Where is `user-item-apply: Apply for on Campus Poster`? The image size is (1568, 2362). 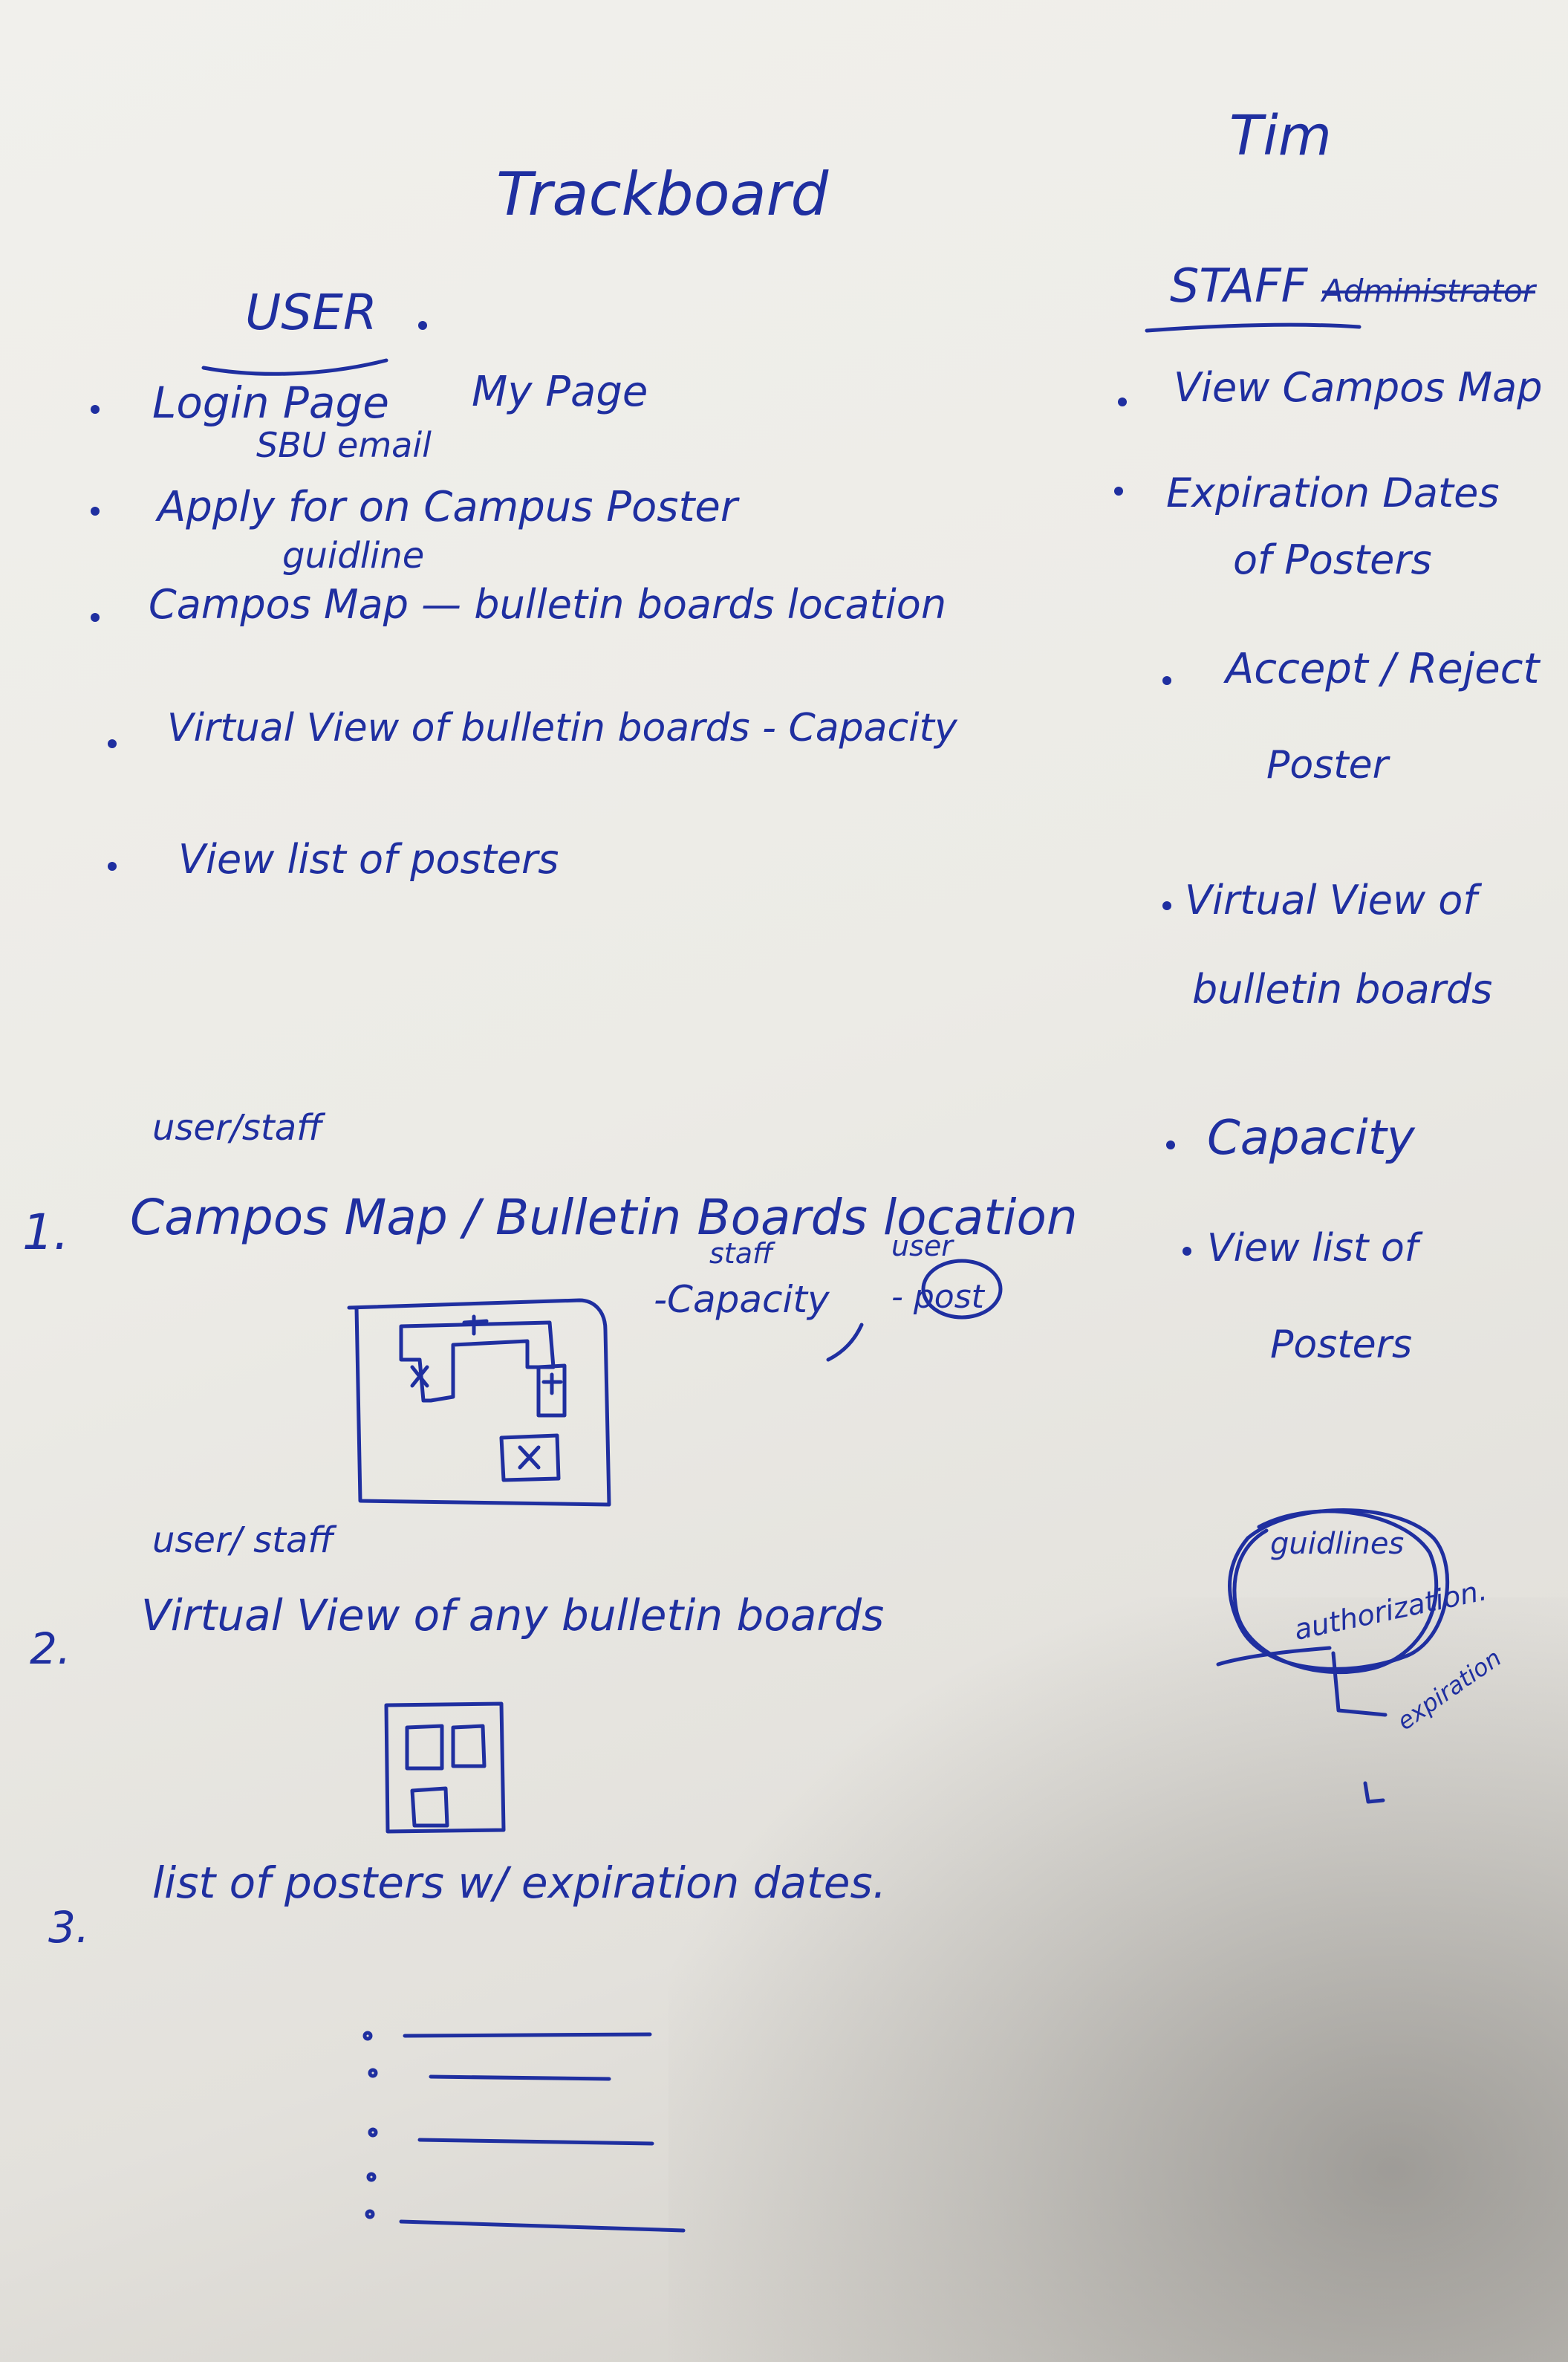 user-item-apply: Apply for on Campus Poster is located at coordinates (448, 507).